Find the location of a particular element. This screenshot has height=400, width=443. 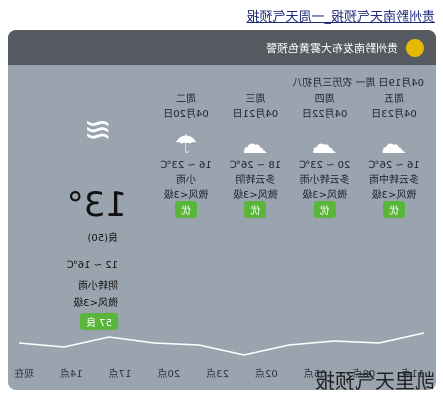

today-desc: 阴转小雨 is located at coordinates (98, 286).